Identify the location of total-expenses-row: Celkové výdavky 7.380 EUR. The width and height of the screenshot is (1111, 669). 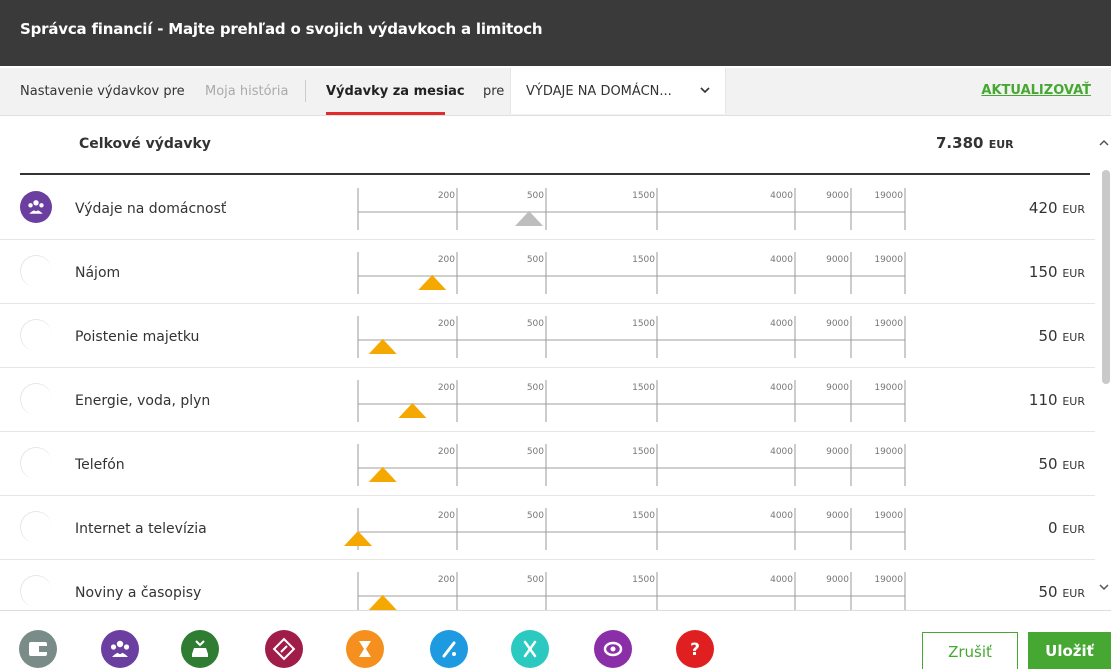
(545, 145).